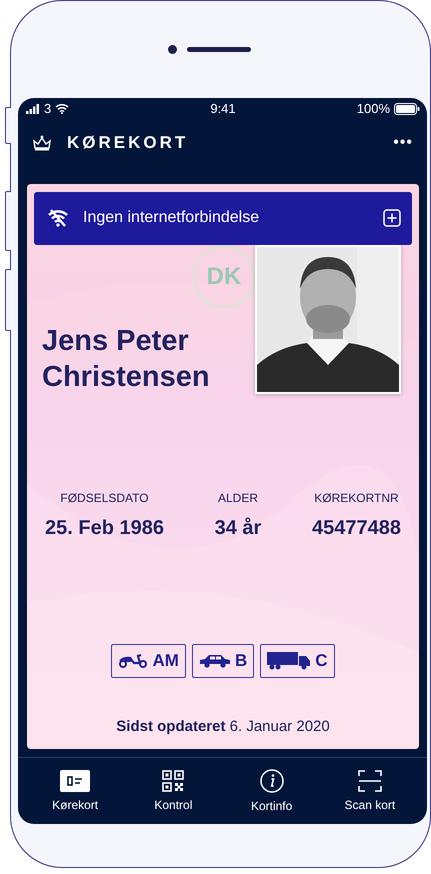  Describe the element at coordinates (218, 49) in the screenshot. I see `speaker-grill` at that location.